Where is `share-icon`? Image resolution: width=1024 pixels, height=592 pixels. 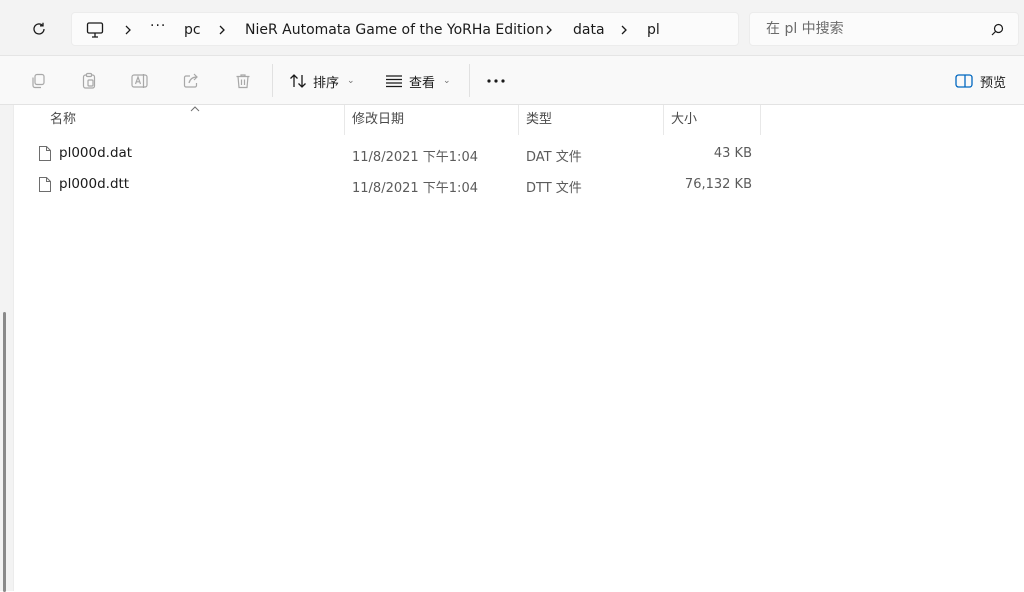 share-icon is located at coordinates (191, 81).